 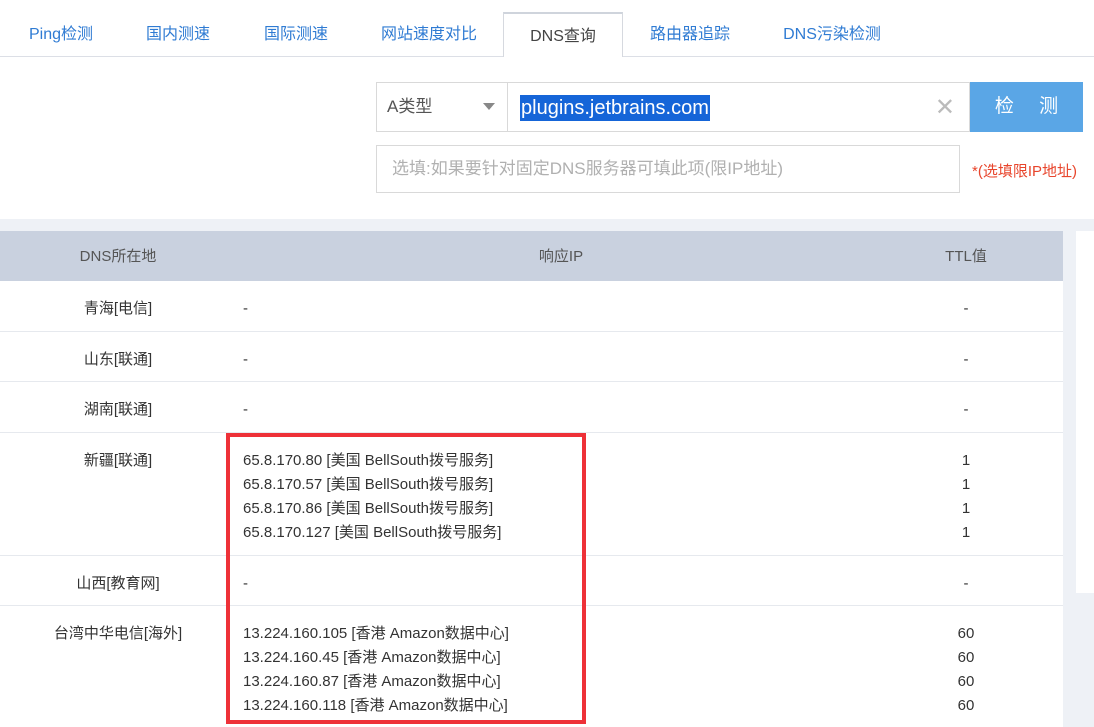 I want to click on tab-ping: Ping检测, so click(x=61, y=34).